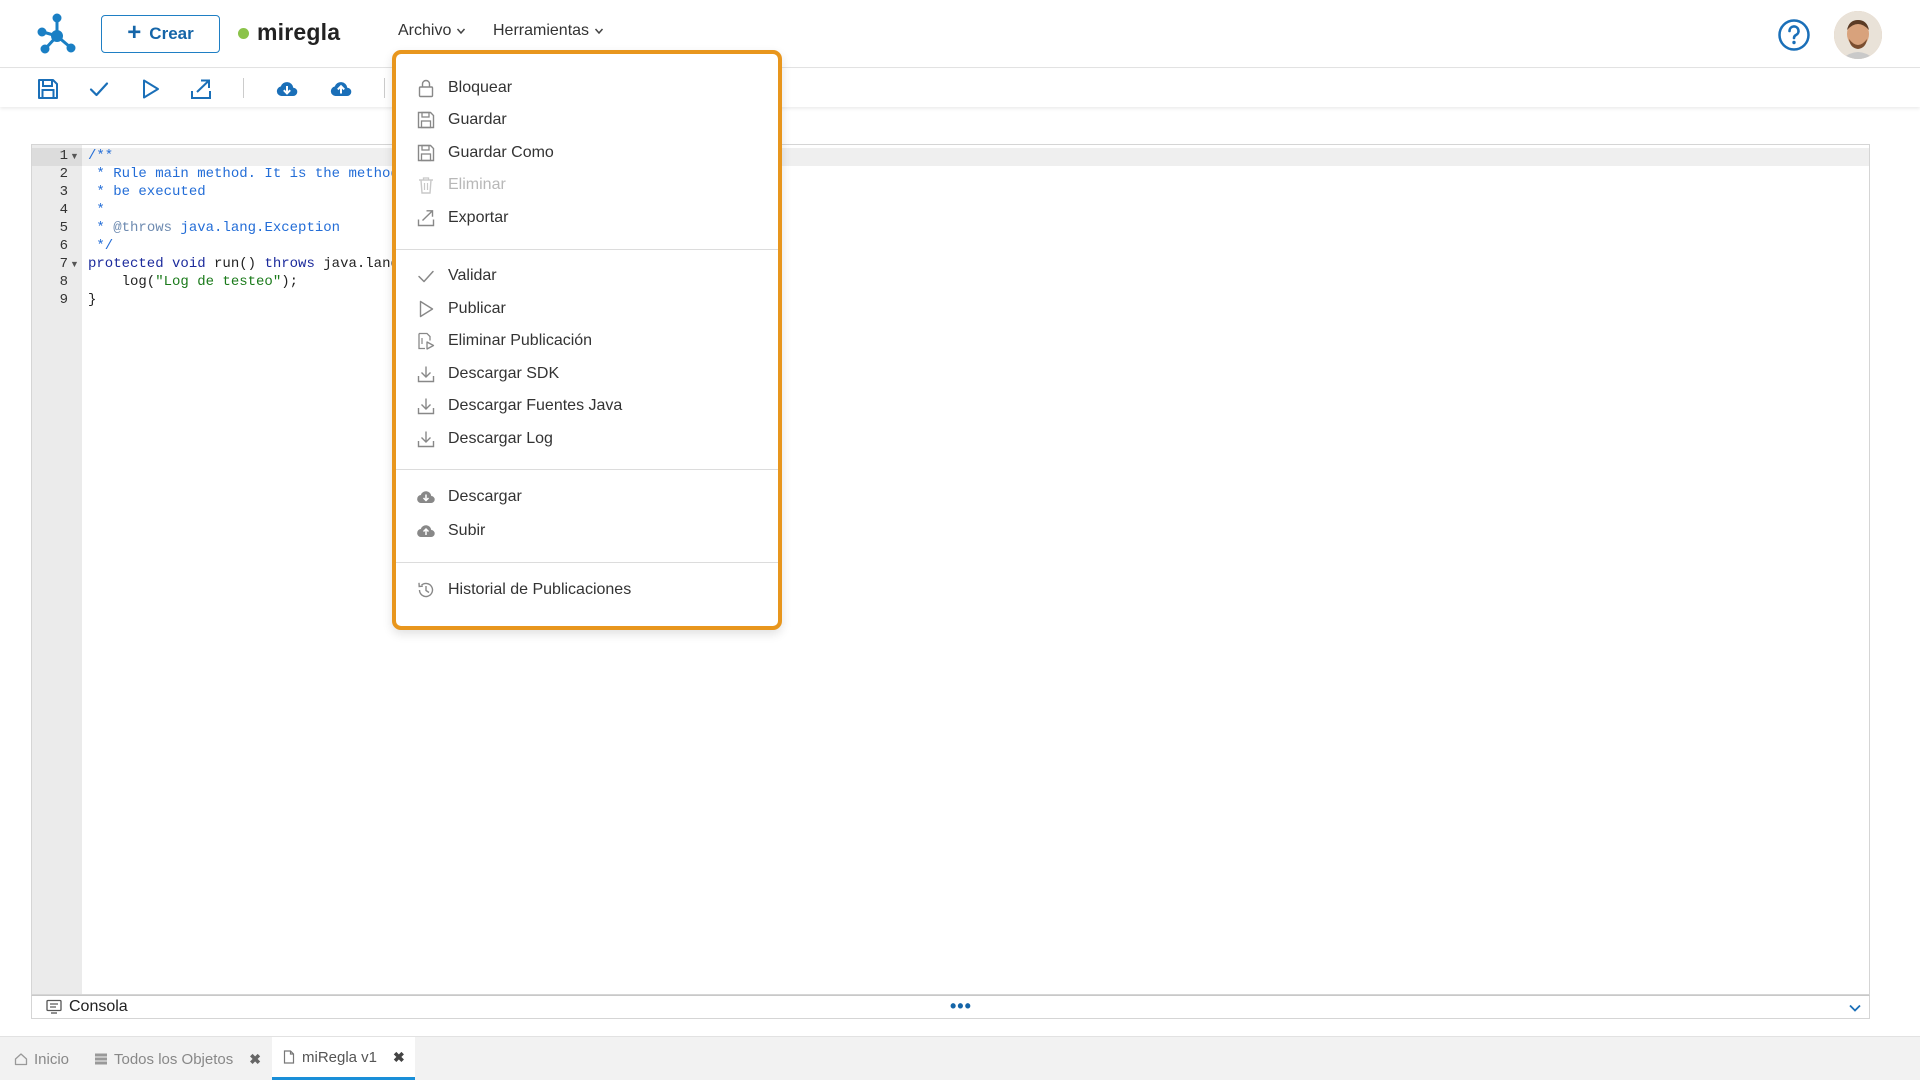 The width and height of the screenshot is (1920, 1080). What do you see at coordinates (586, 276) in the screenshot?
I see `menu-item-validar: Validar` at bounding box center [586, 276].